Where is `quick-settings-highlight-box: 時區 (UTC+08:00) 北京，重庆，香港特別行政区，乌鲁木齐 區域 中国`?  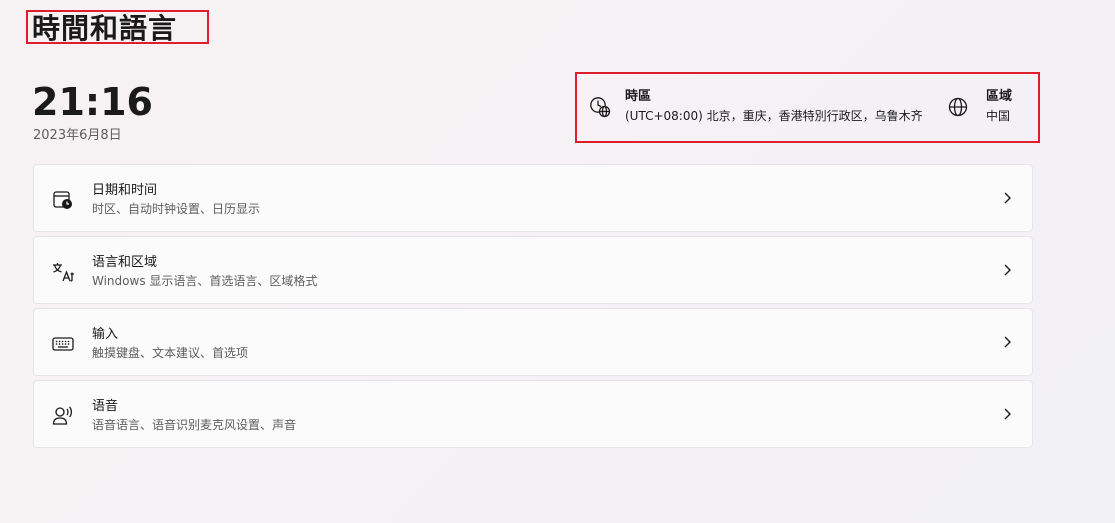 quick-settings-highlight-box: 時區 (UTC+08:00) 北京，重庆，香港特別行政区，乌鲁木齐 區域 中国 is located at coordinates (807, 107).